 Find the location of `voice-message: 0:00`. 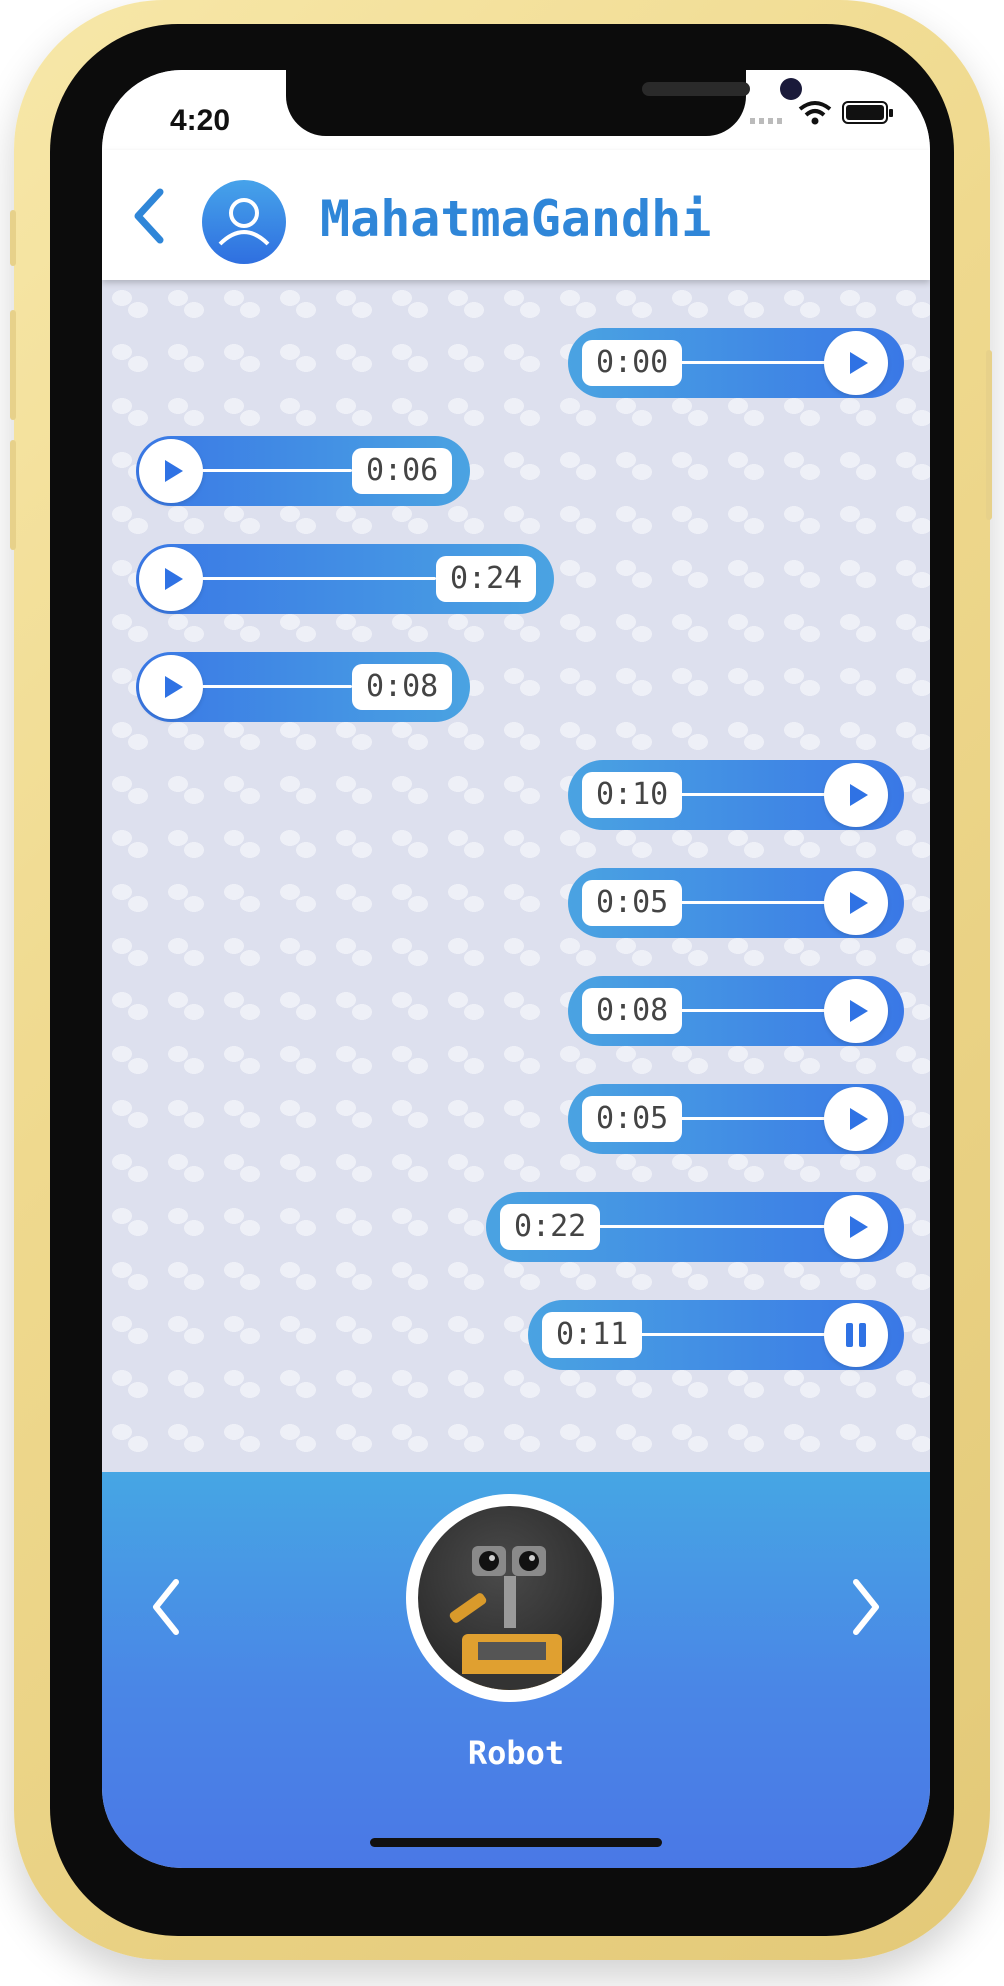

voice-message: 0:00 is located at coordinates (736, 363).